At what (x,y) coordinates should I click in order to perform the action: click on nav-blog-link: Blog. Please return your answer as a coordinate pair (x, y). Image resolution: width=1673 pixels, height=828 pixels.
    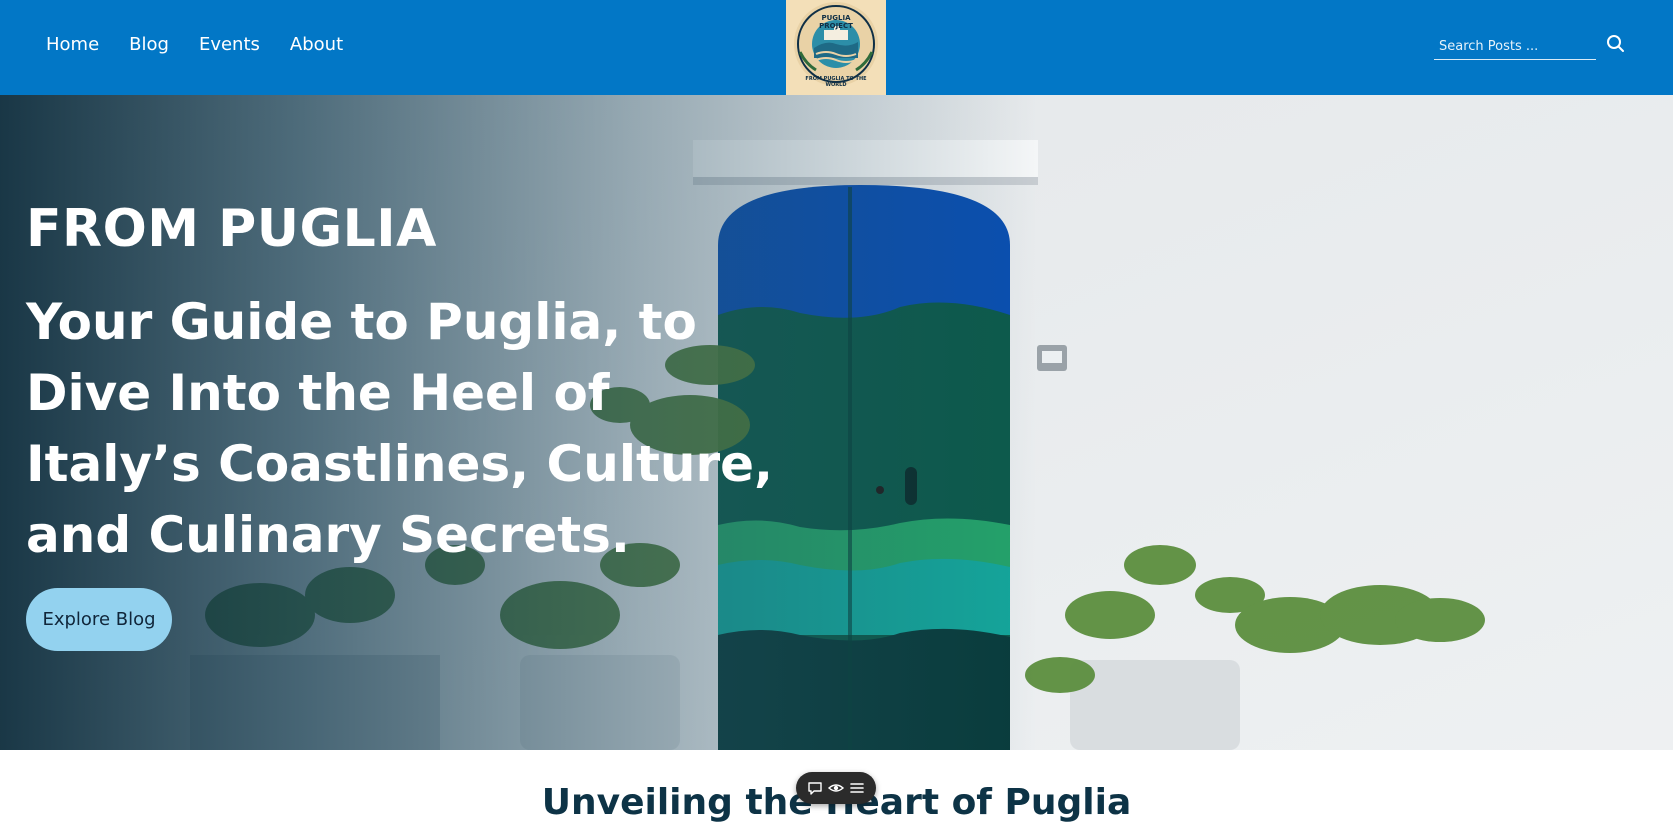
    Looking at the image, I should click on (149, 44).